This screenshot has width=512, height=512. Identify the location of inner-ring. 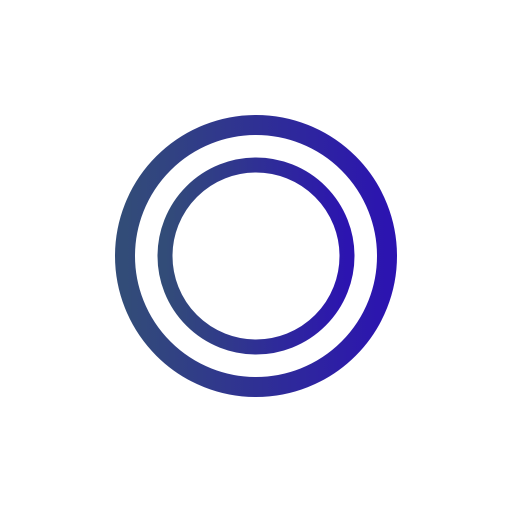
(256, 256).